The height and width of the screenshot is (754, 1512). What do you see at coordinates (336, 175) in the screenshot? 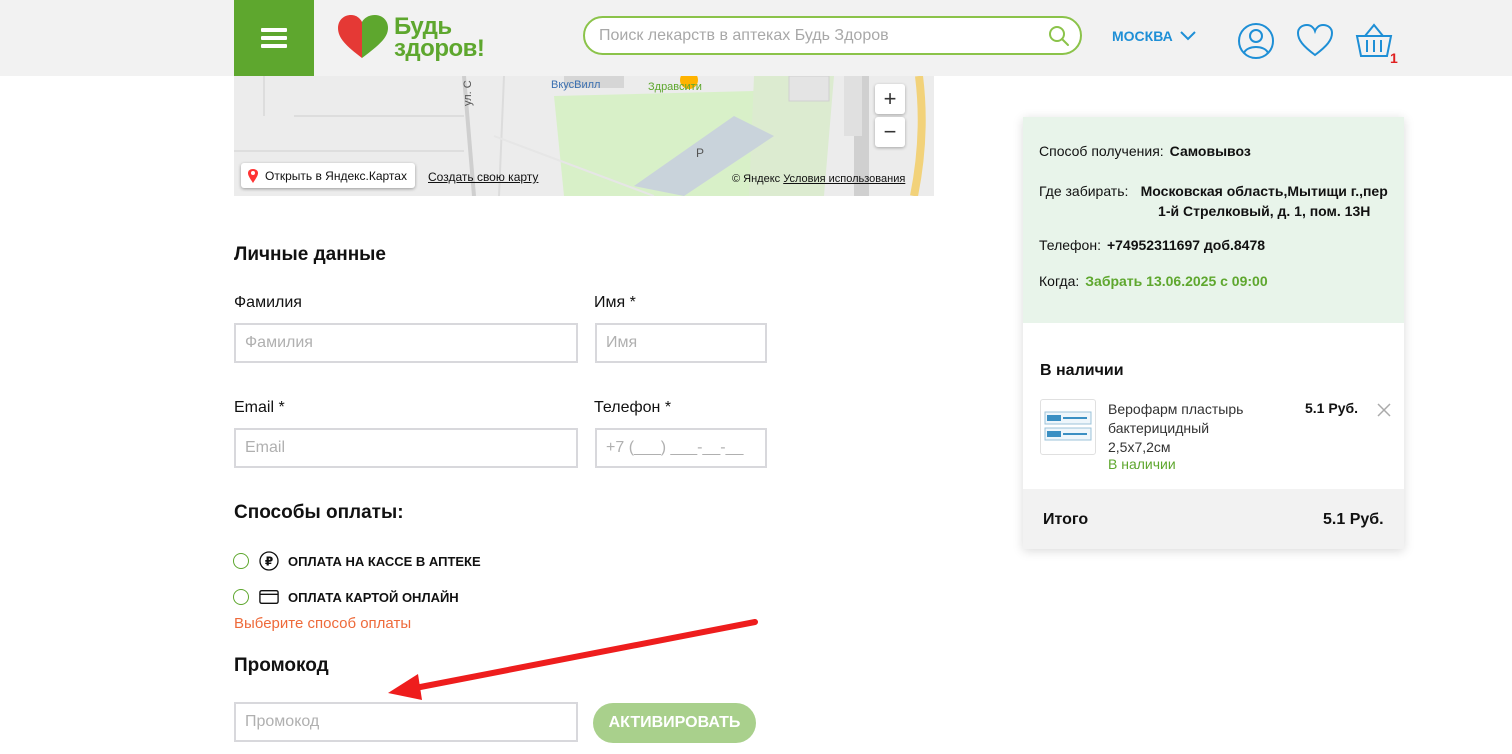
I see `open-in-yandex-maps-label: Открыть в Яндекс.Картах` at bounding box center [336, 175].